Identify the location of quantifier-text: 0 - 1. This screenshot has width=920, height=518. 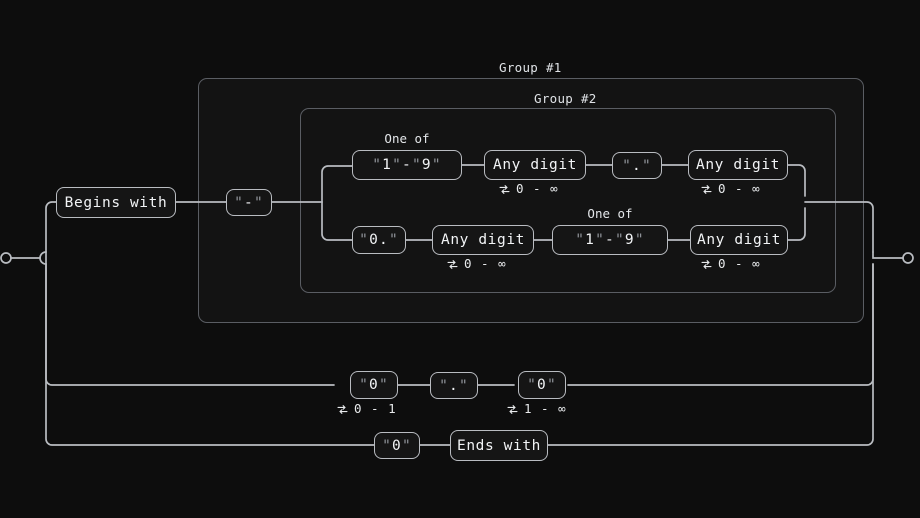
(375, 408).